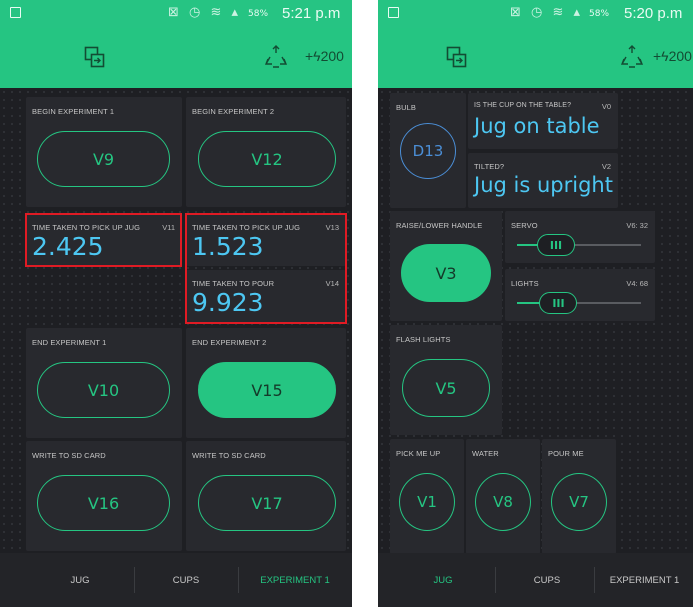 The width and height of the screenshot is (693, 607). What do you see at coordinates (524, 225) in the screenshot?
I see `widget-label: SERVO` at bounding box center [524, 225].